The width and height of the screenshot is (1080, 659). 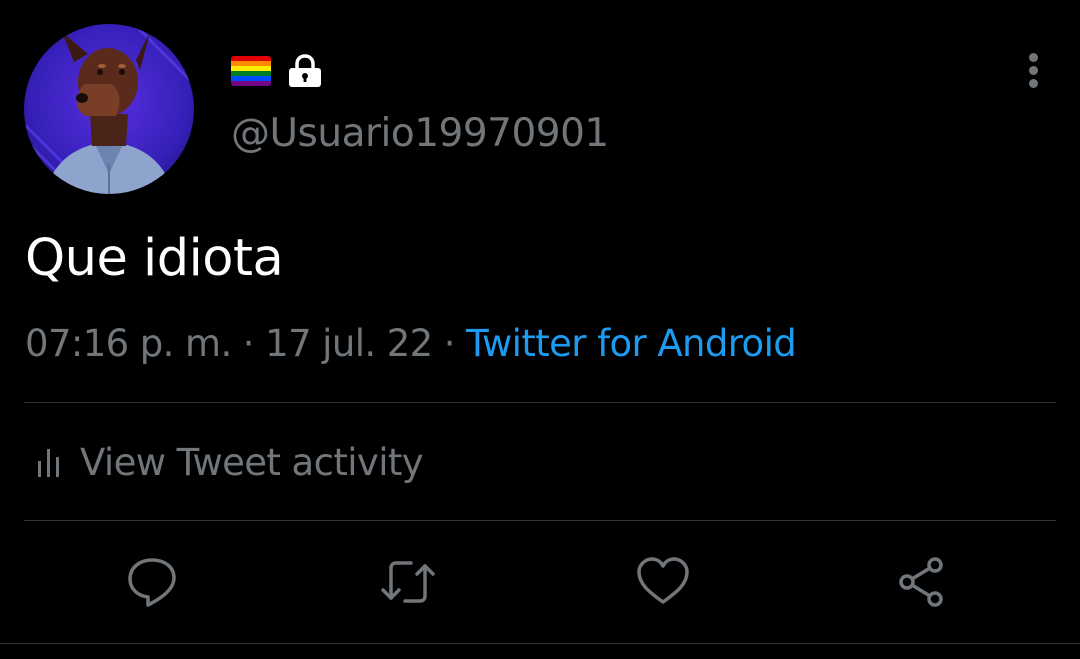 I want to click on share-icon, so click(x=921, y=582).